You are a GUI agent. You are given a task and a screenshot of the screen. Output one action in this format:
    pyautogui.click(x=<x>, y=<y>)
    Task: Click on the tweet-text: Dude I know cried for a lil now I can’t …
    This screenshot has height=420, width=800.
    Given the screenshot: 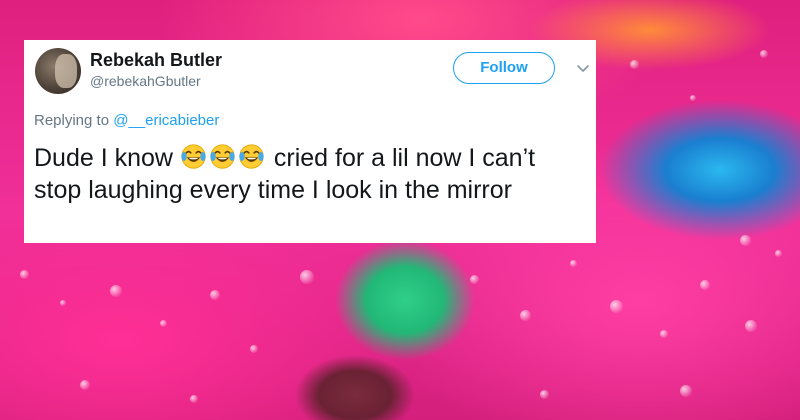 What is the action you would take?
    pyautogui.click(x=311, y=174)
    